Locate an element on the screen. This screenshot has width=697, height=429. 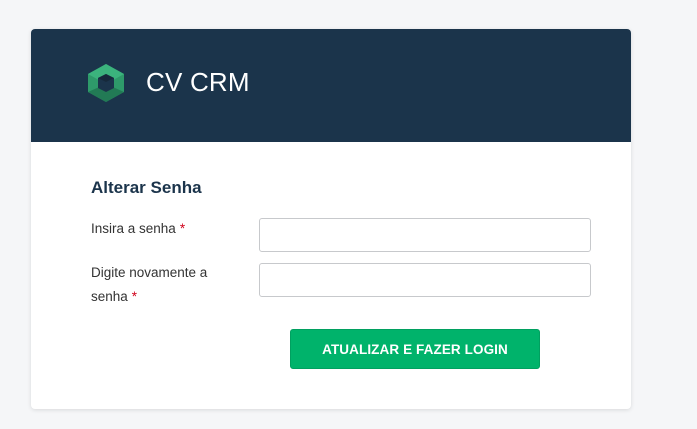
password-label-text: Insira a senha is located at coordinates (133, 228).